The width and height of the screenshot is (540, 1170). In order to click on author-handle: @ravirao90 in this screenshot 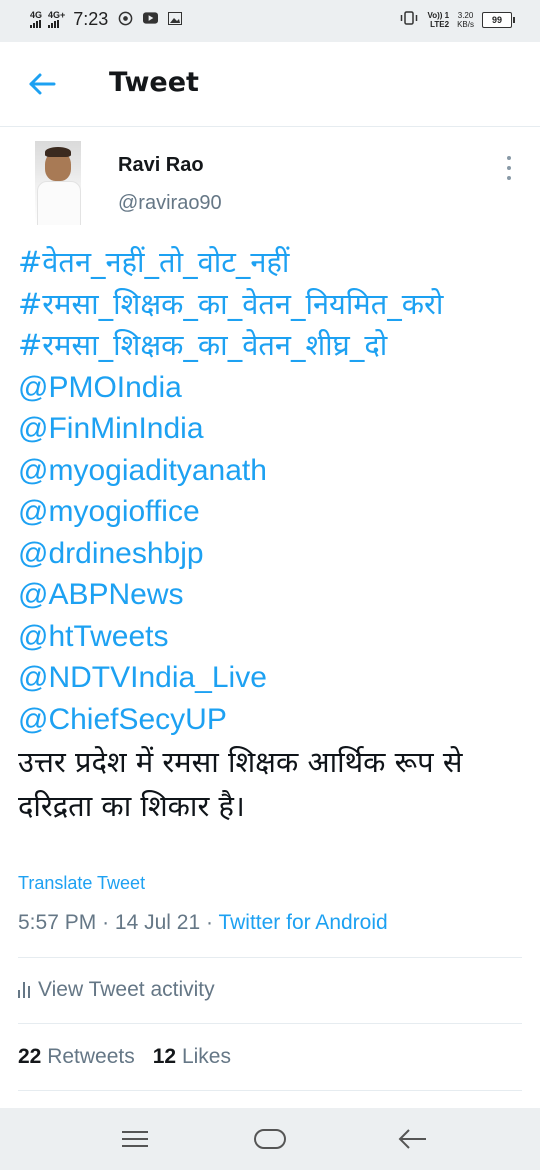, I will do `click(170, 203)`.